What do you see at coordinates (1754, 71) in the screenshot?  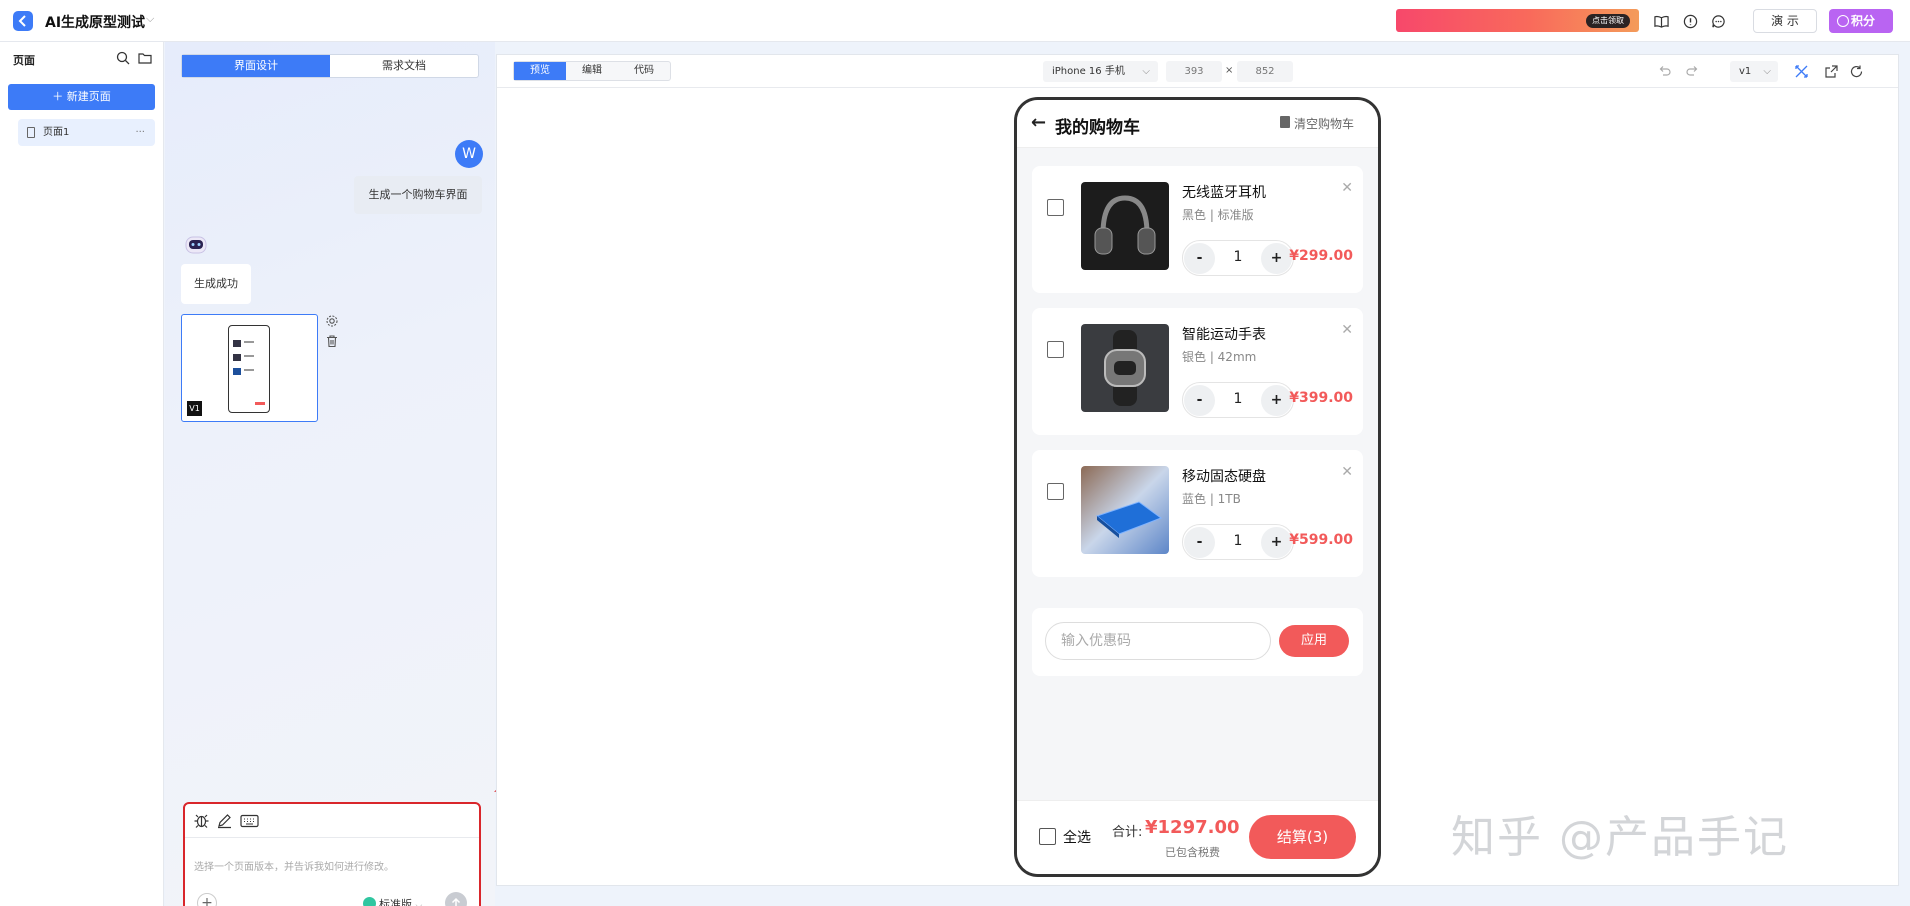 I see `version-selector: v1 ⌵` at bounding box center [1754, 71].